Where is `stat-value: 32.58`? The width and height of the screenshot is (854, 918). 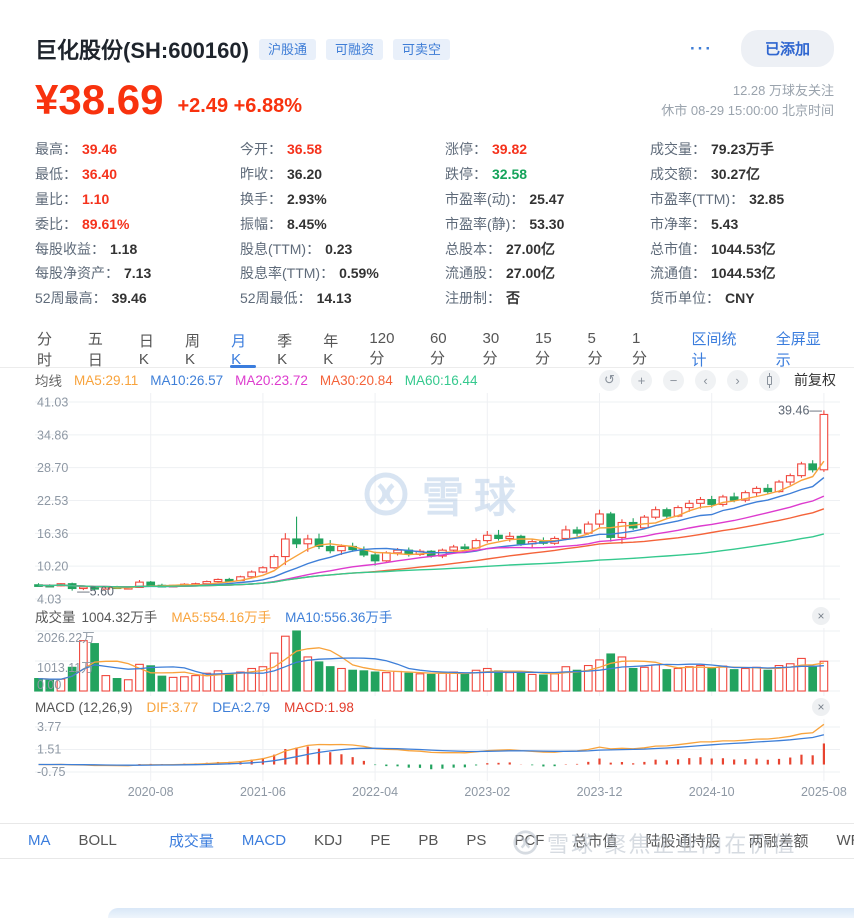 stat-value: 32.58 is located at coordinates (509, 174).